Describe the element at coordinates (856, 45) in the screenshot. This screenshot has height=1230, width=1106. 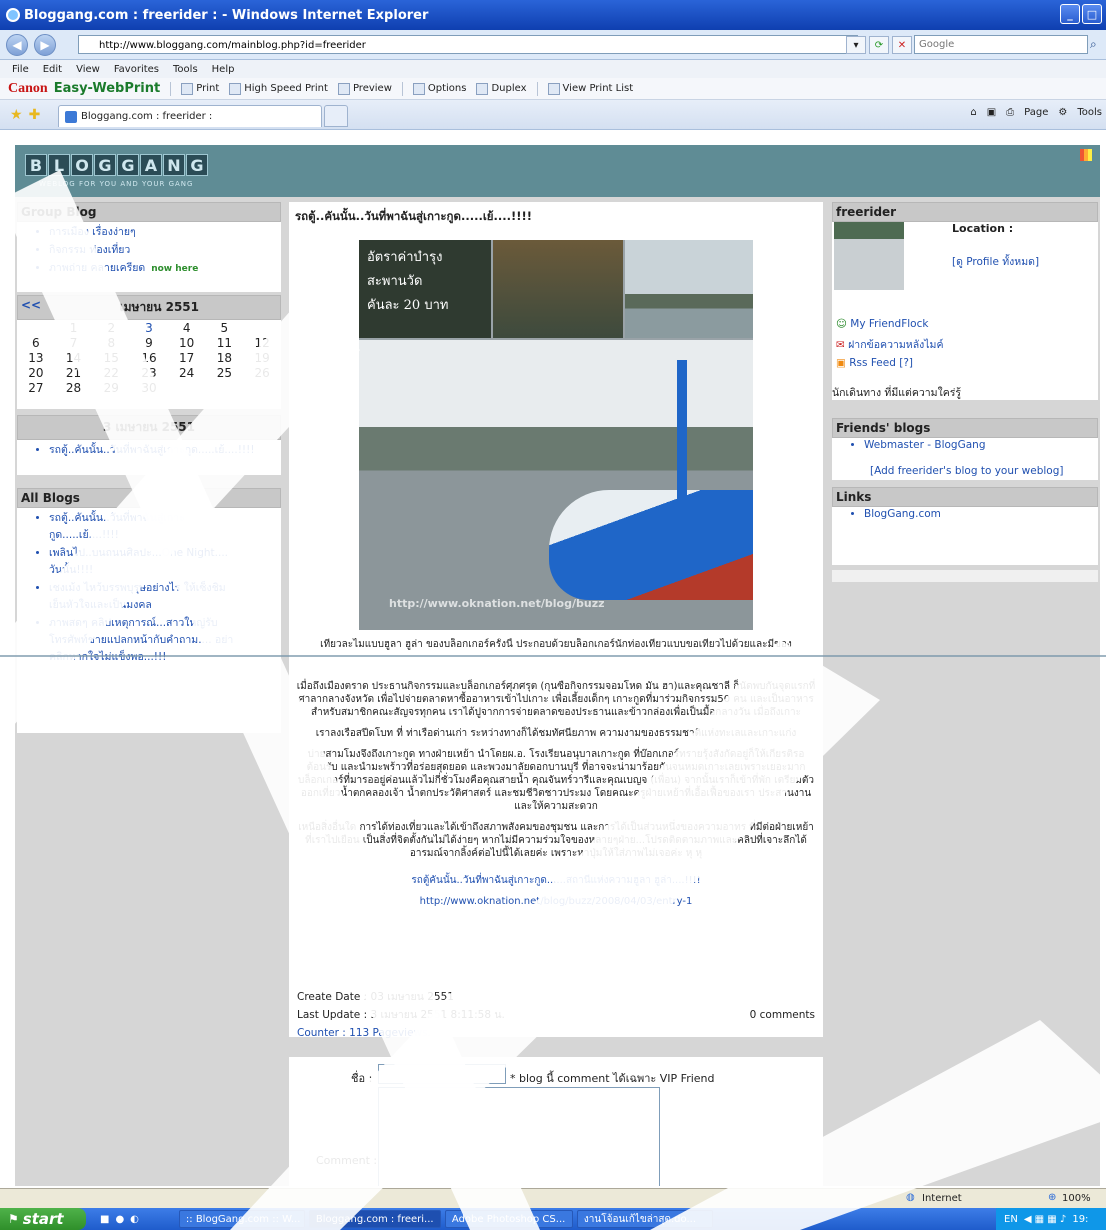
I see `url-dropdown-icon: ▾` at that location.